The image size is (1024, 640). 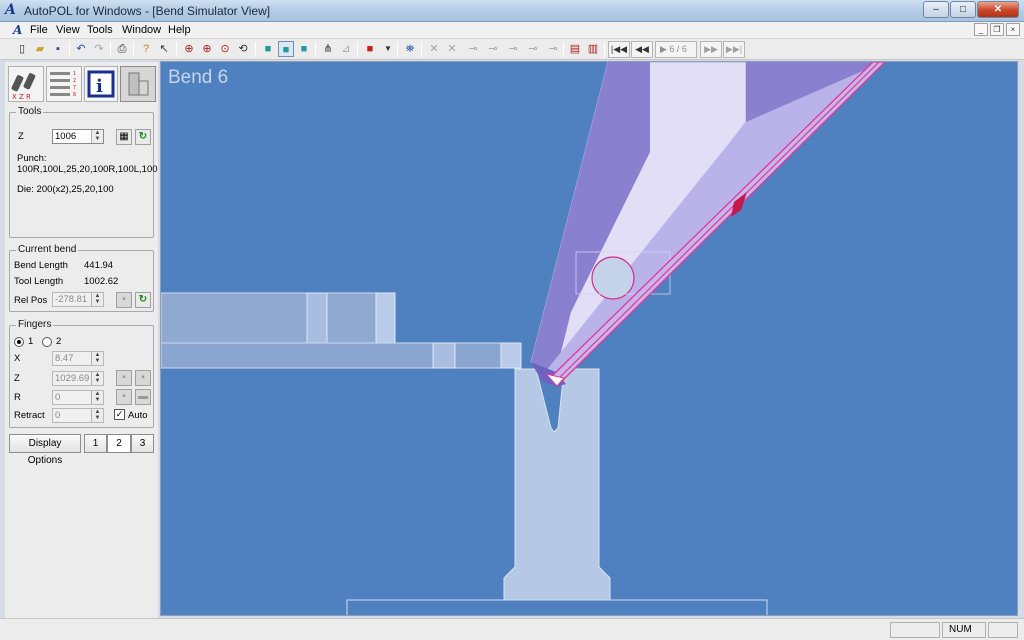 What do you see at coordinates (40, 49) in the screenshot?
I see `open-folder-icon: ▰` at bounding box center [40, 49].